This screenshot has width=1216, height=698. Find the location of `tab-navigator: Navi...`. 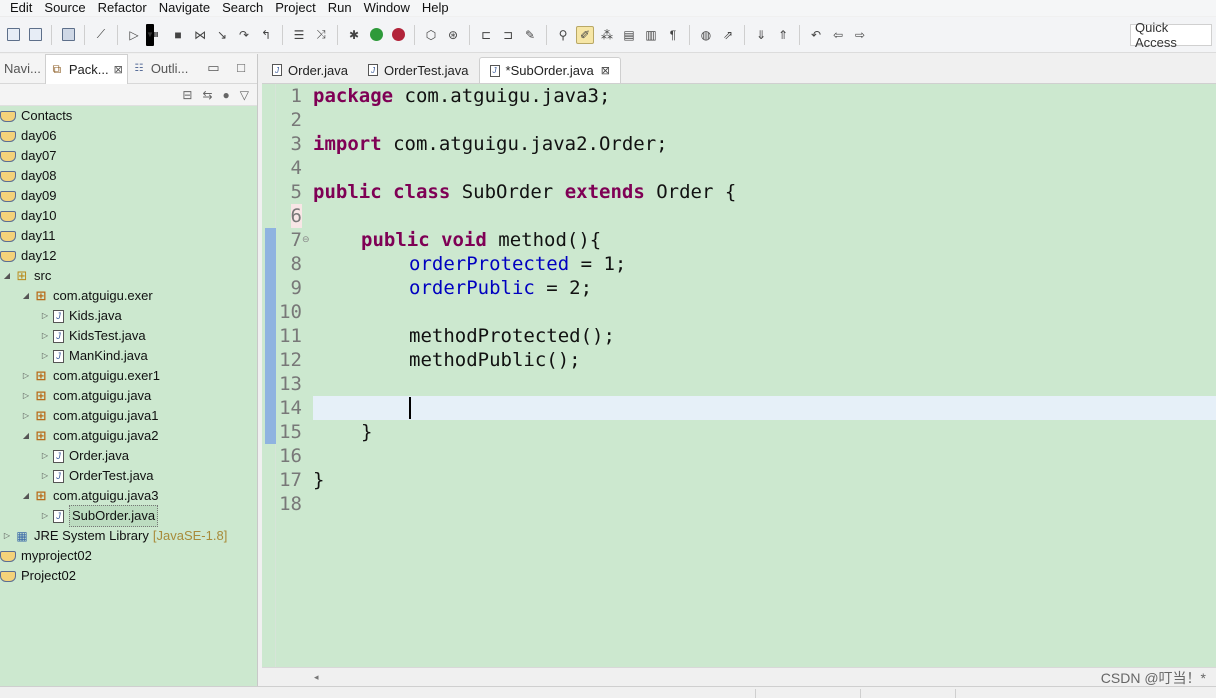

tab-navigator: Navi... is located at coordinates (22, 69).